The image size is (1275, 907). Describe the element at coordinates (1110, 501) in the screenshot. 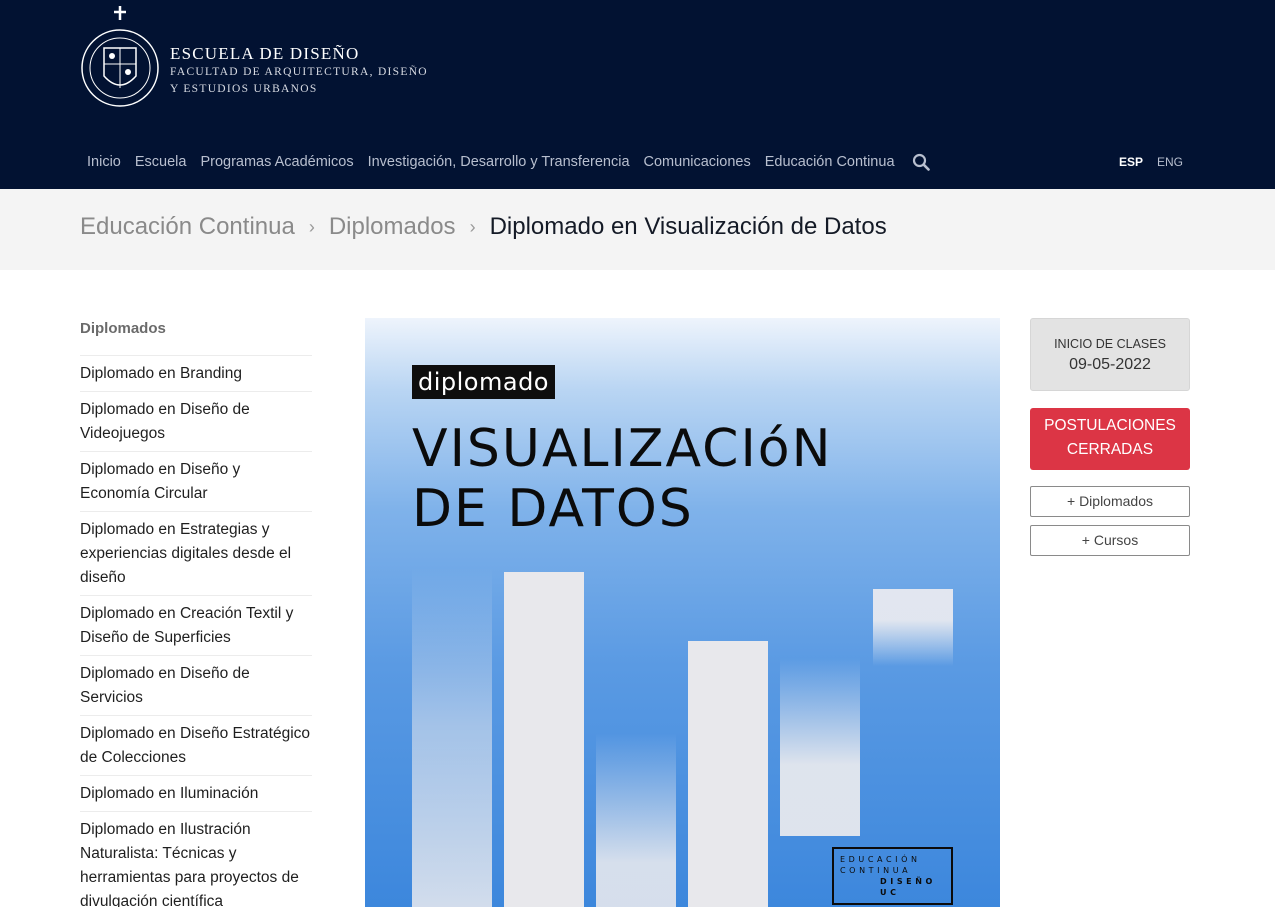

I see `more-diplomados-button: + Diplomados` at that location.